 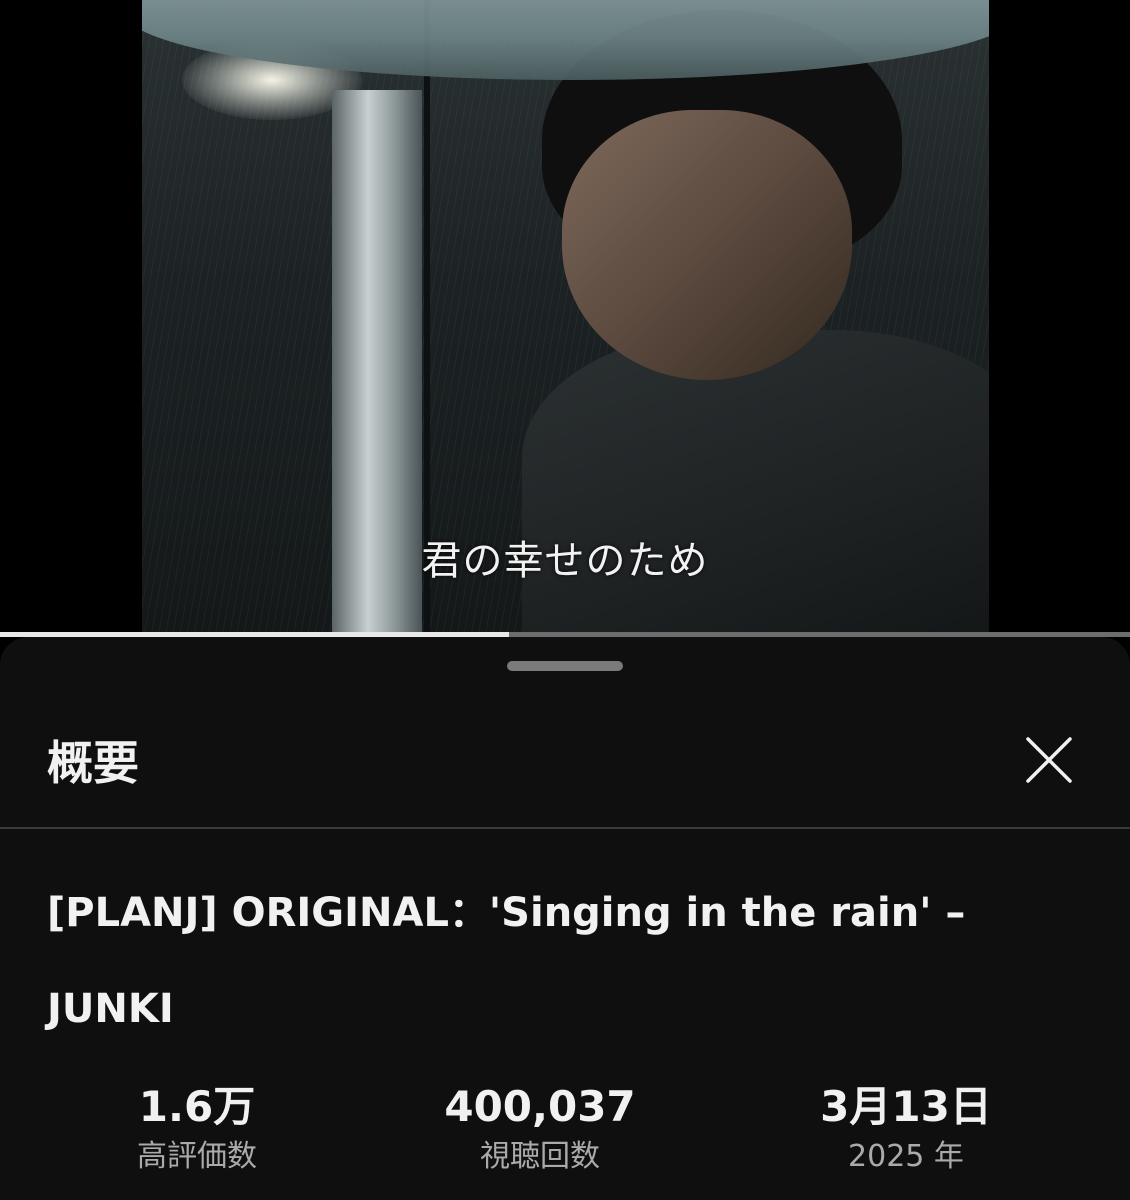 I want to click on likes-label: 高評価数, so click(x=197, y=1156).